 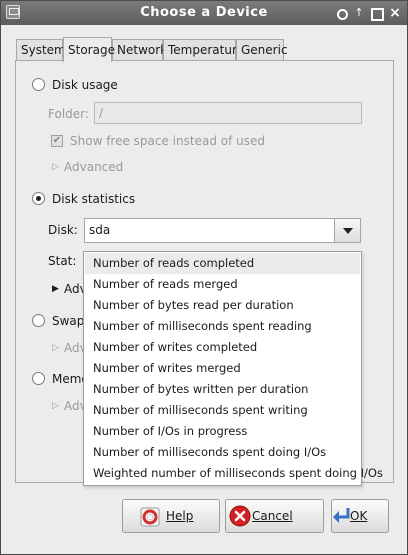 I want to click on disk-label: Disk:, so click(x=63, y=230).